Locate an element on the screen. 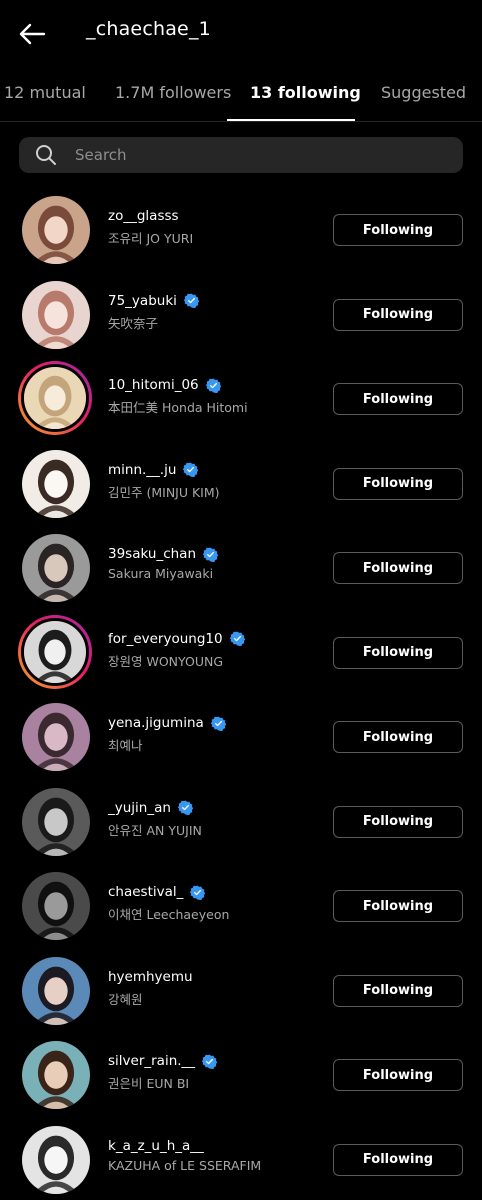 The width and height of the screenshot is (482, 1200). username-line: zo__glasss is located at coordinates (150, 216).